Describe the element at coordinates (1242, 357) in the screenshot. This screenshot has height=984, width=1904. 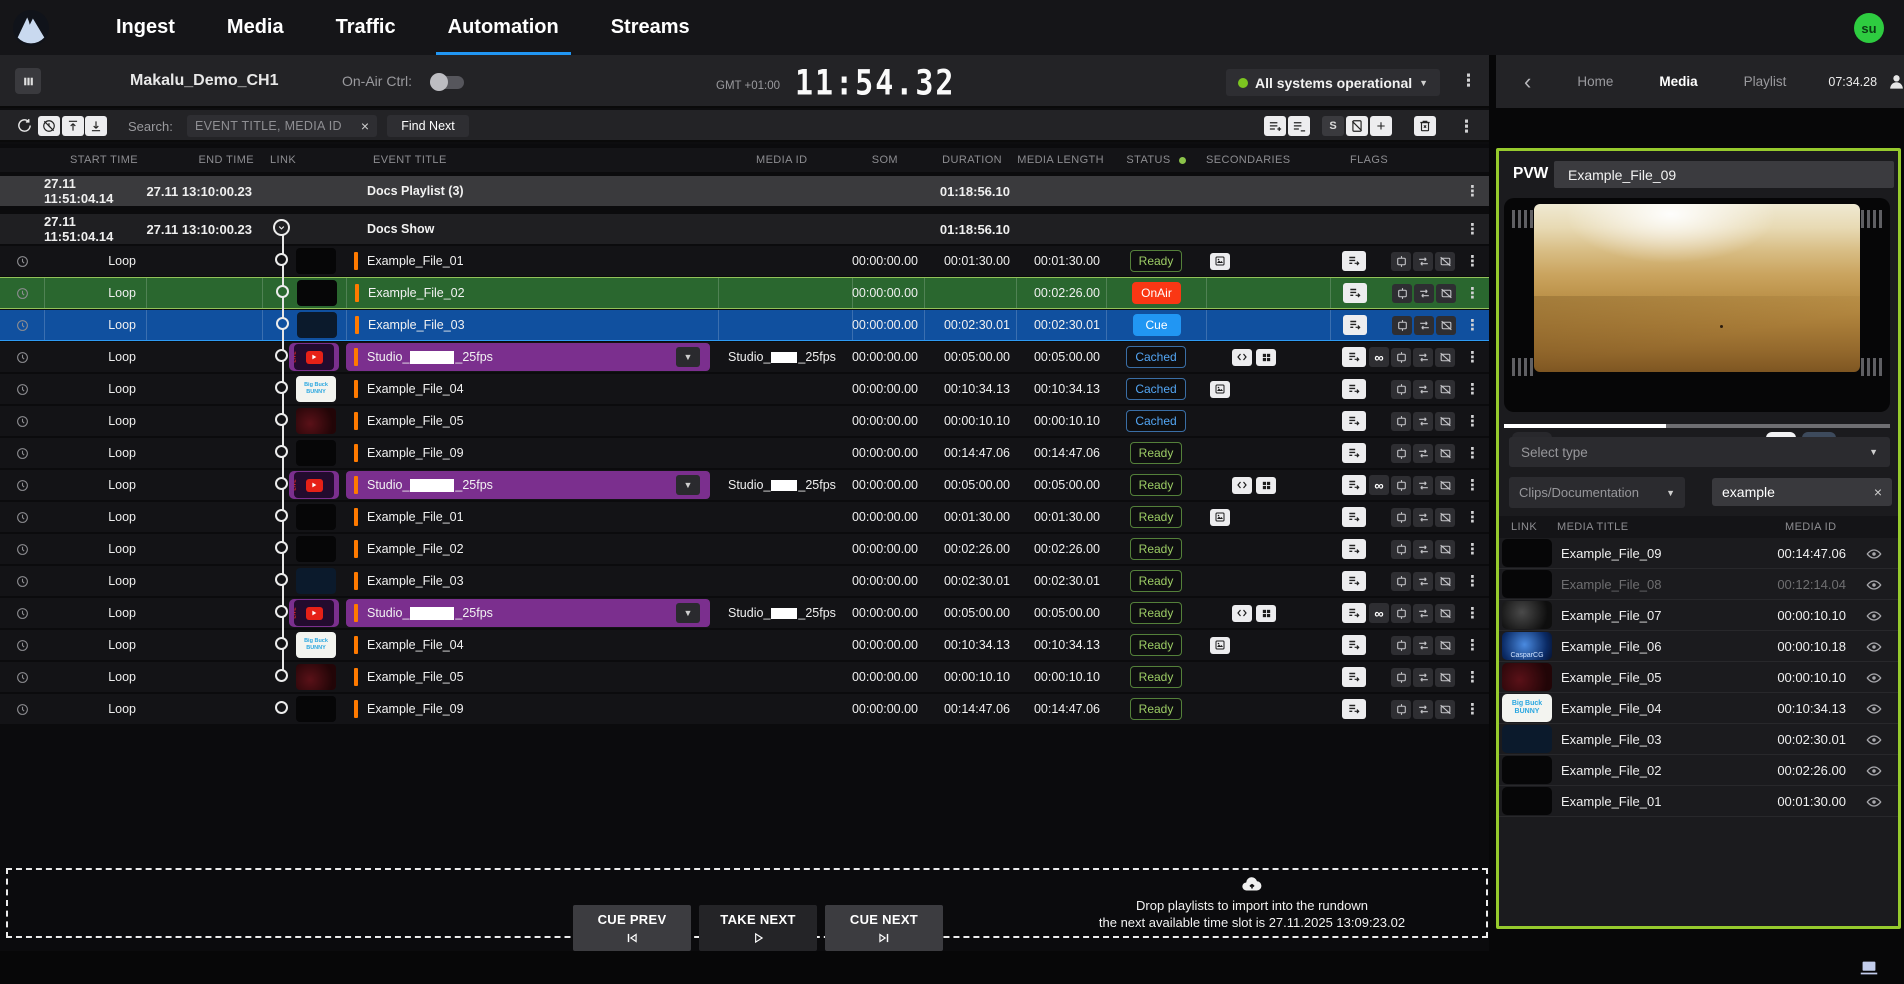
I see `code-secondary-icon` at that location.